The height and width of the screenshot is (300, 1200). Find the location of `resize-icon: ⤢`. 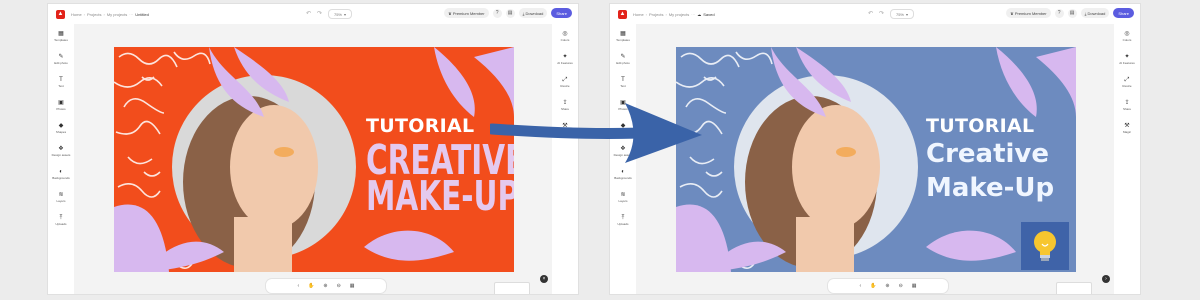

resize-icon: ⤢ is located at coordinates (565, 79).